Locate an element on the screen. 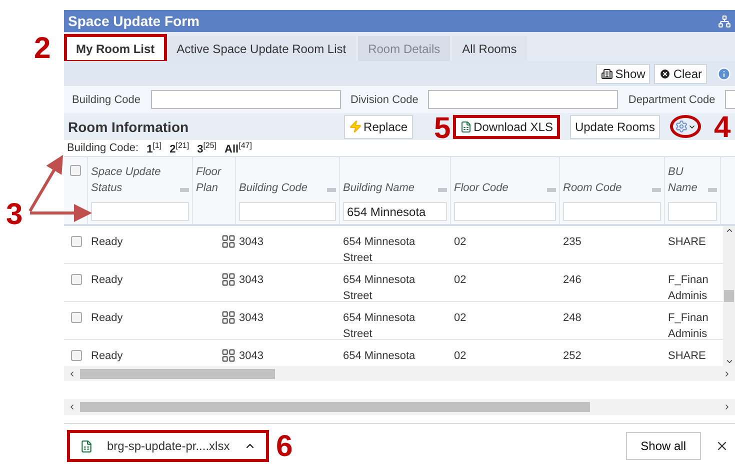 Image resolution: width=735 pixels, height=468 pixels. table-cell-text: 246 is located at coordinates (572, 280).